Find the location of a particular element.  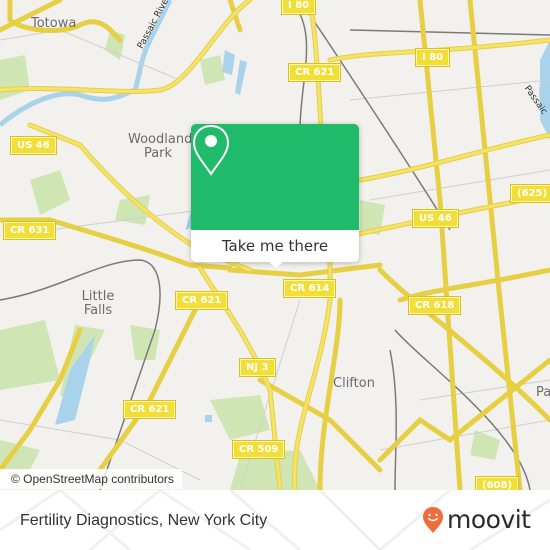

moovit-wordmark: moovit is located at coordinates (489, 519).